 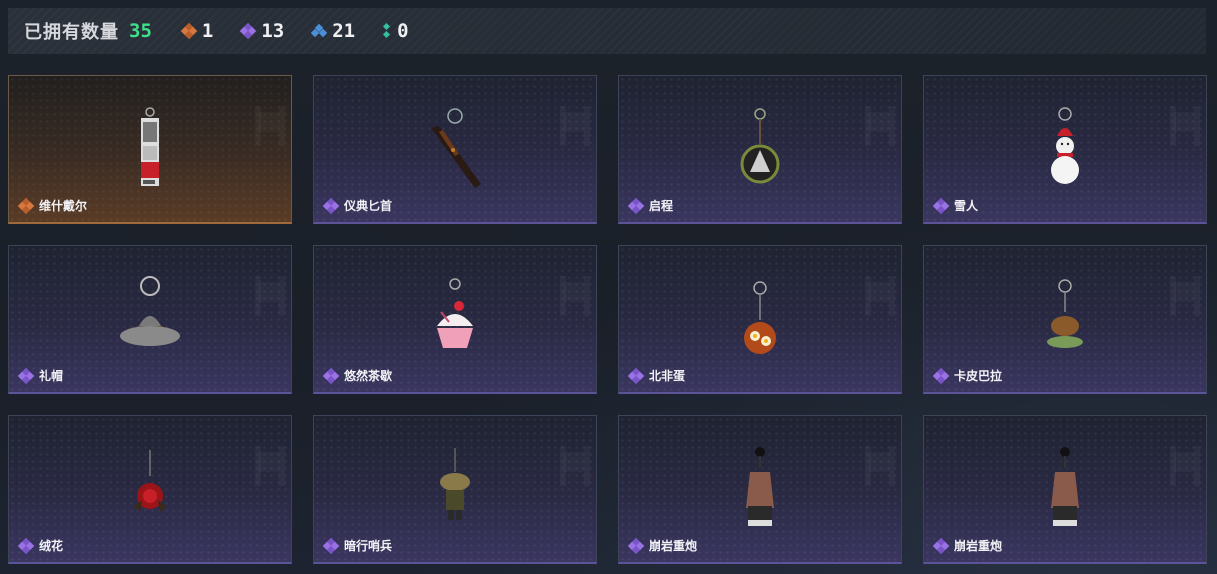 I want to click on charm-name: 北非蛋, so click(x=667, y=376).